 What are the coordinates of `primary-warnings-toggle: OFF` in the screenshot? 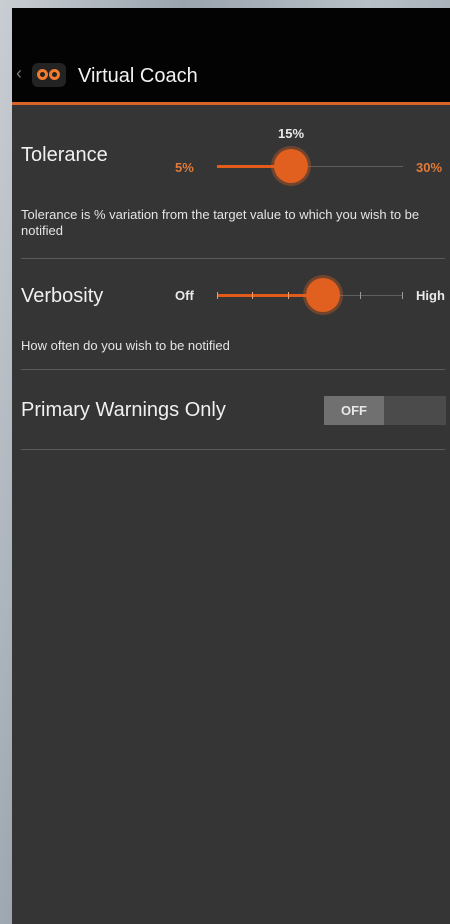 It's located at (385, 410).